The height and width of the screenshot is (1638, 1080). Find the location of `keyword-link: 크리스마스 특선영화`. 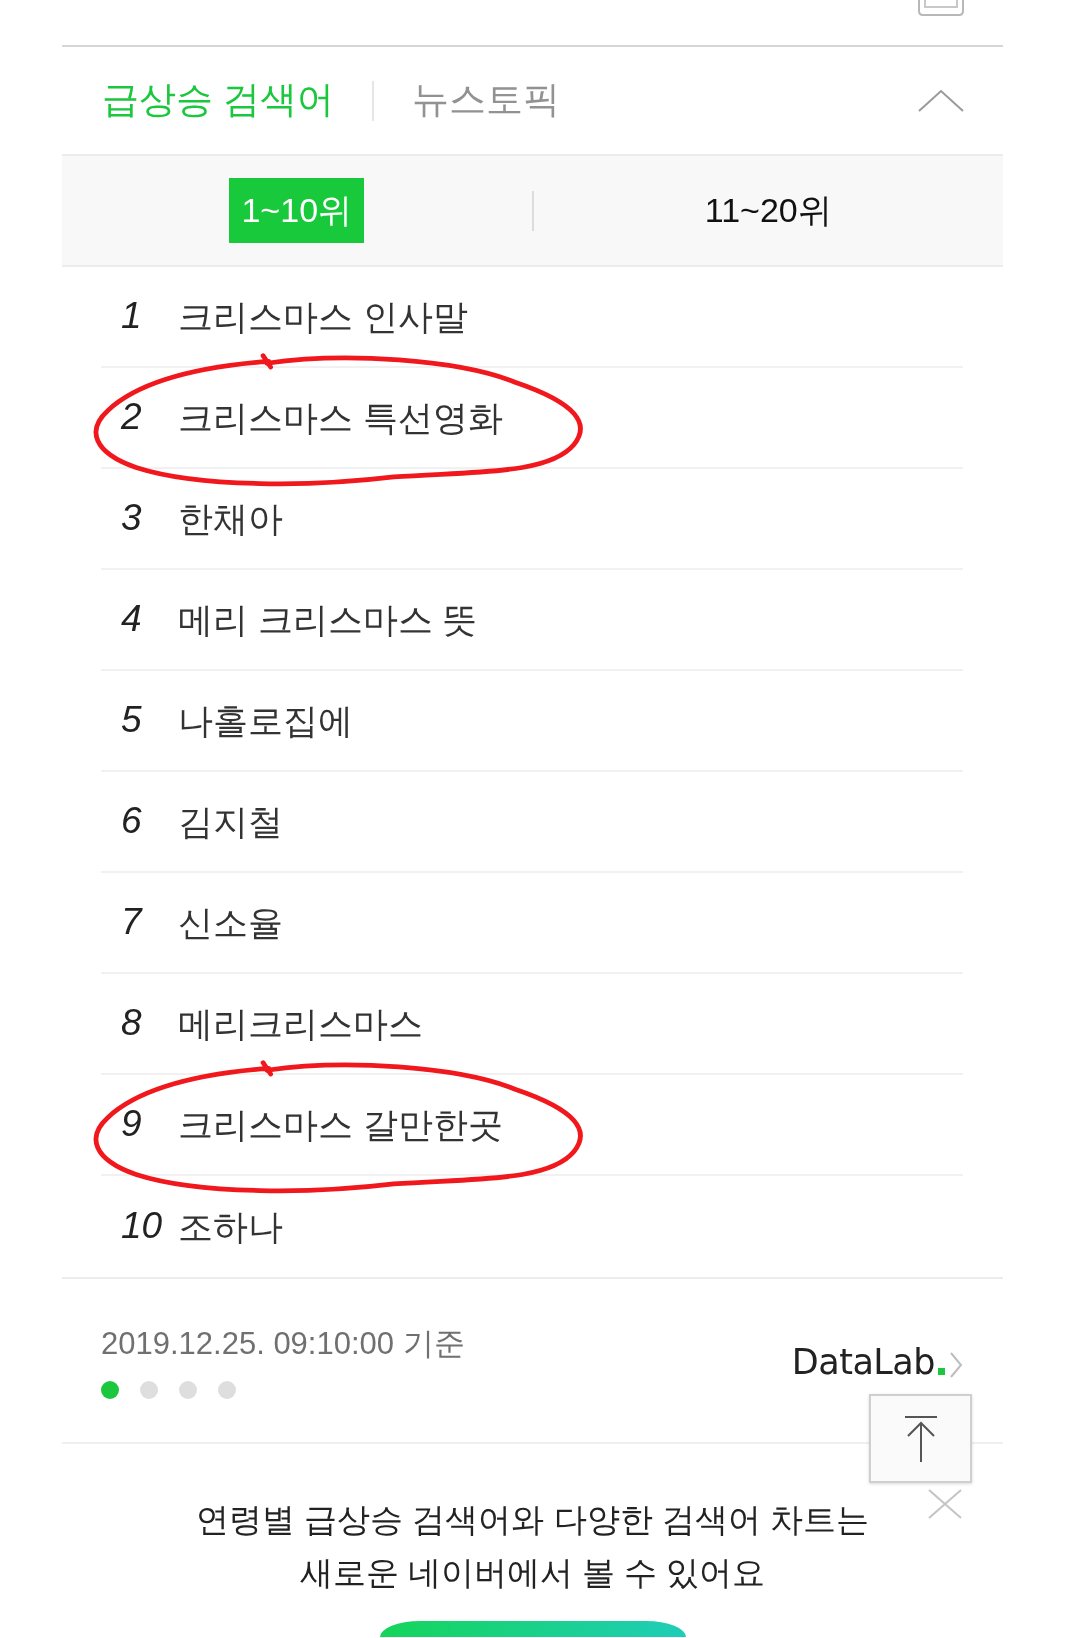

keyword-link: 크리스마스 특선영화 is located at coordinates (340, 417).